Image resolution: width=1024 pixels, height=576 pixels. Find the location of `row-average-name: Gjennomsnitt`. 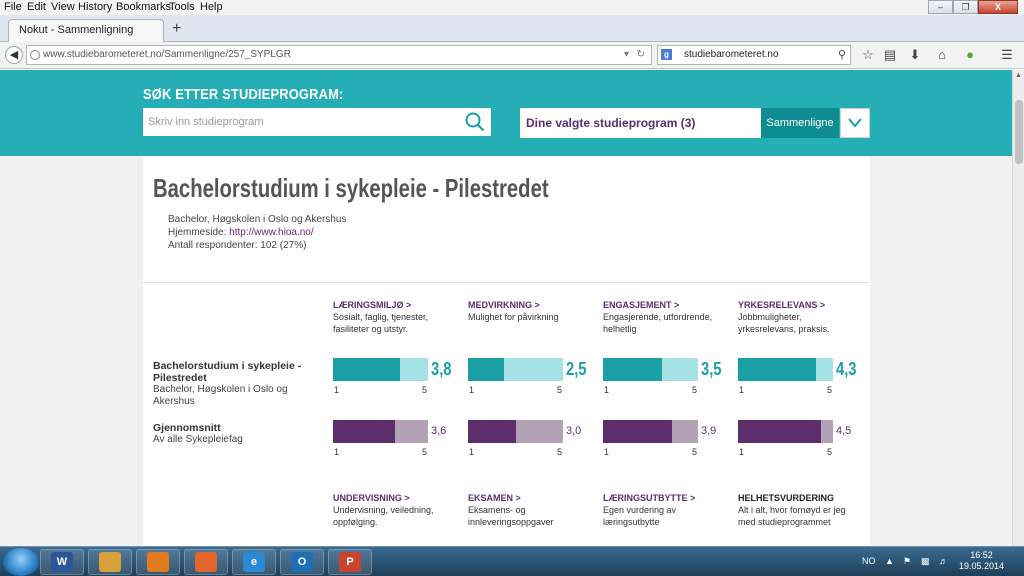

row-average-name: Gjennomsnitt is located at coordinates (187, 428).